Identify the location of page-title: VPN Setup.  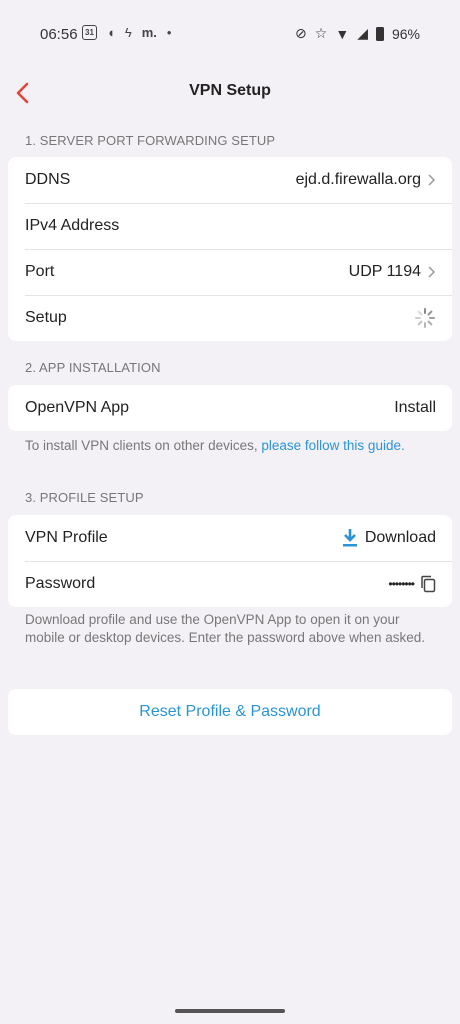
(230, 90).